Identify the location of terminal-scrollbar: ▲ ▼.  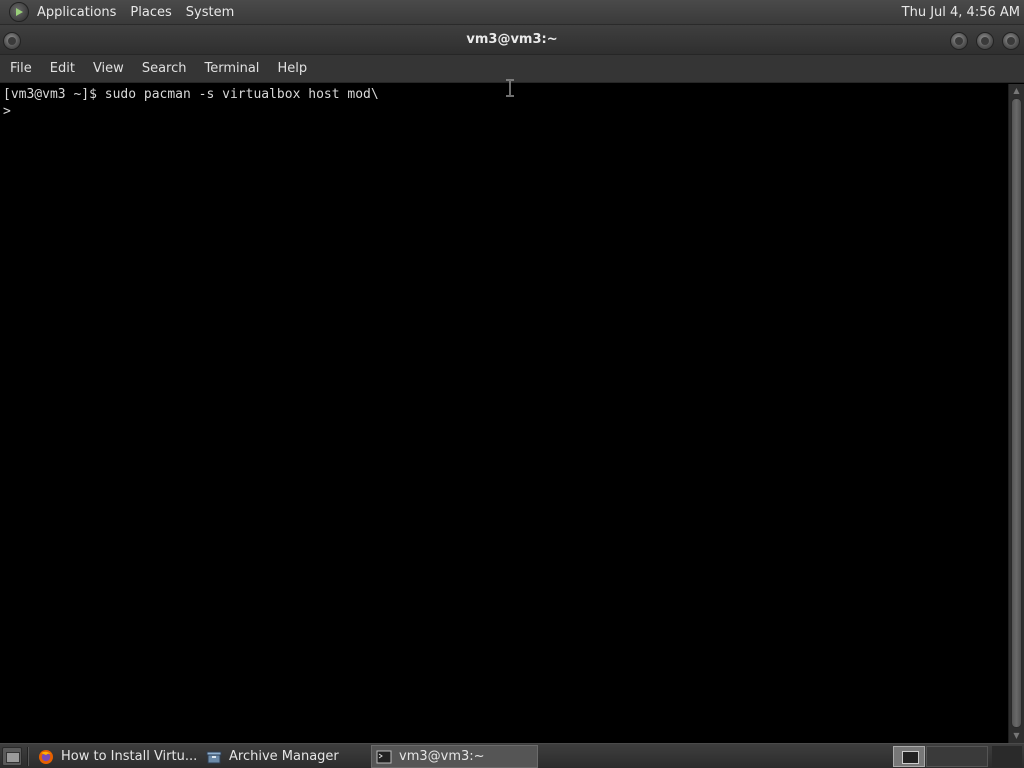
(1016, 413).